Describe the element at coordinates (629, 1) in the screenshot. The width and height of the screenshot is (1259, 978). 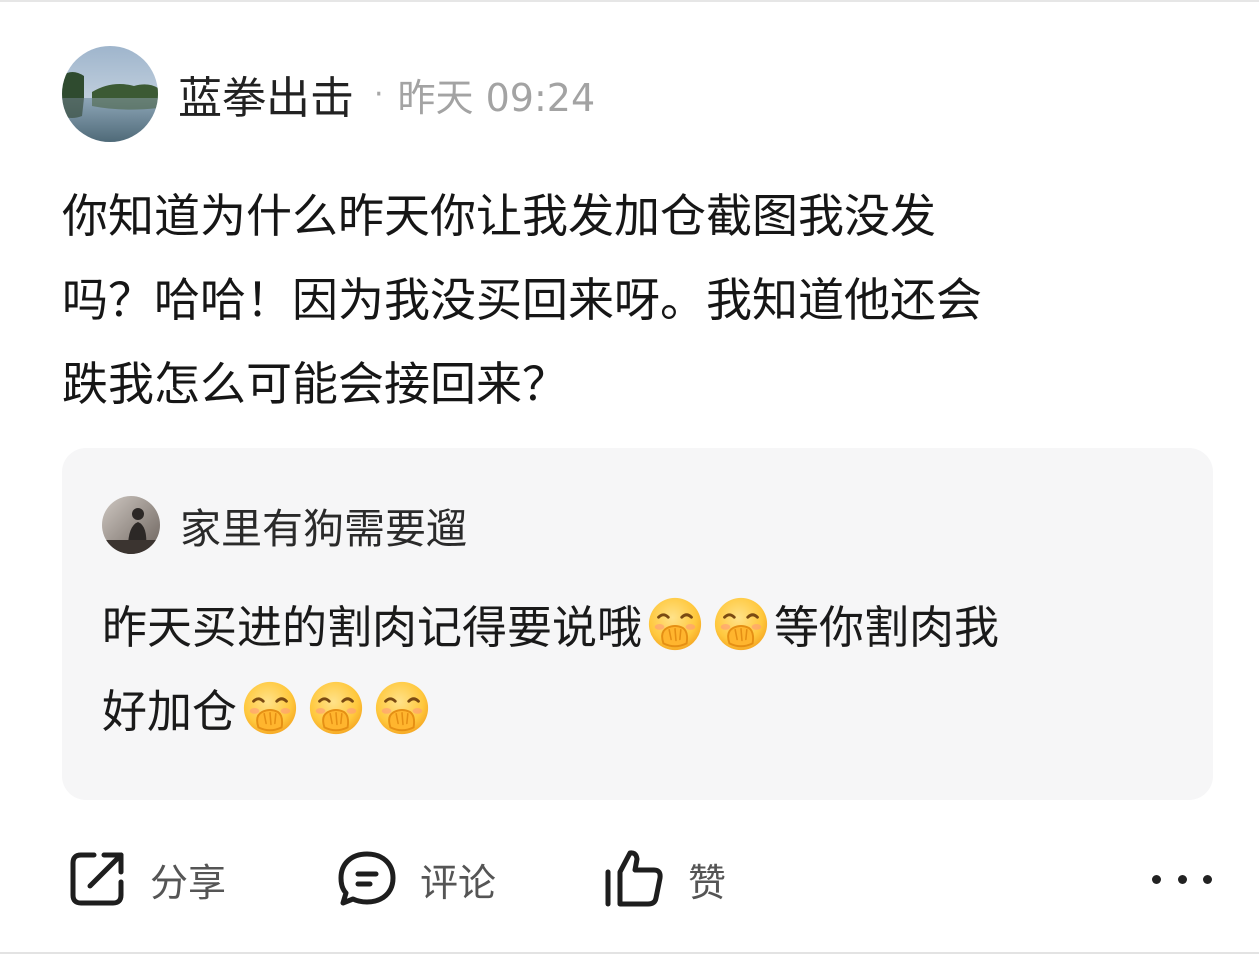
I see `top-divider` at that location.